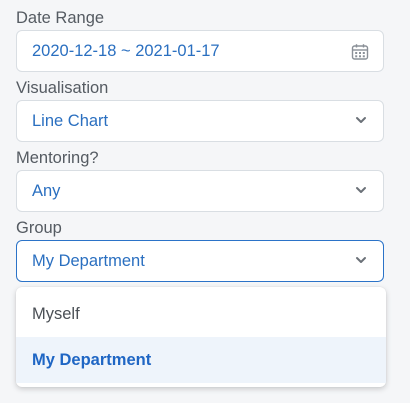 This screenshot has width=410, height=403. I want to click on mentoring-label: Mentoring?, so click(57, 158).